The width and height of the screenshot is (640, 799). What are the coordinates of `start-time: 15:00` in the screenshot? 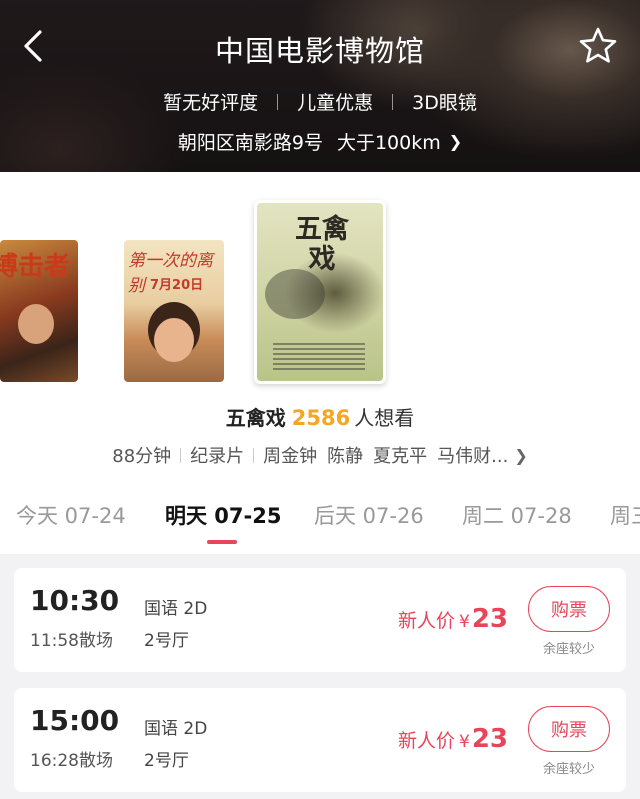 It's located at (75, 720).